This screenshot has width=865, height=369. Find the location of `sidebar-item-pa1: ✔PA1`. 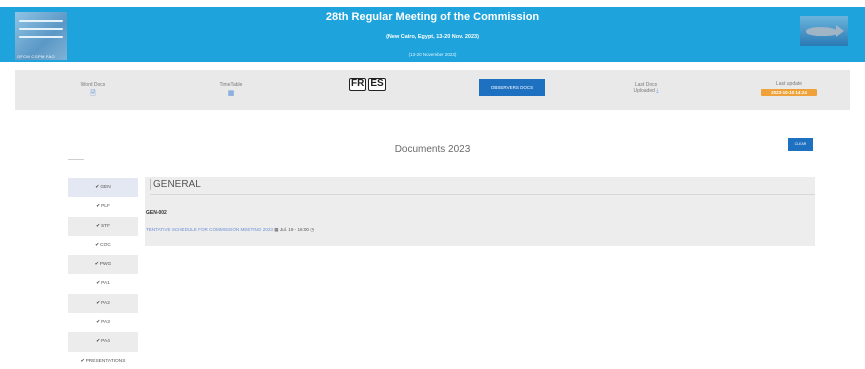

sidebar-item-pa1: ✔PA1 is located at coordinates (103, 283).